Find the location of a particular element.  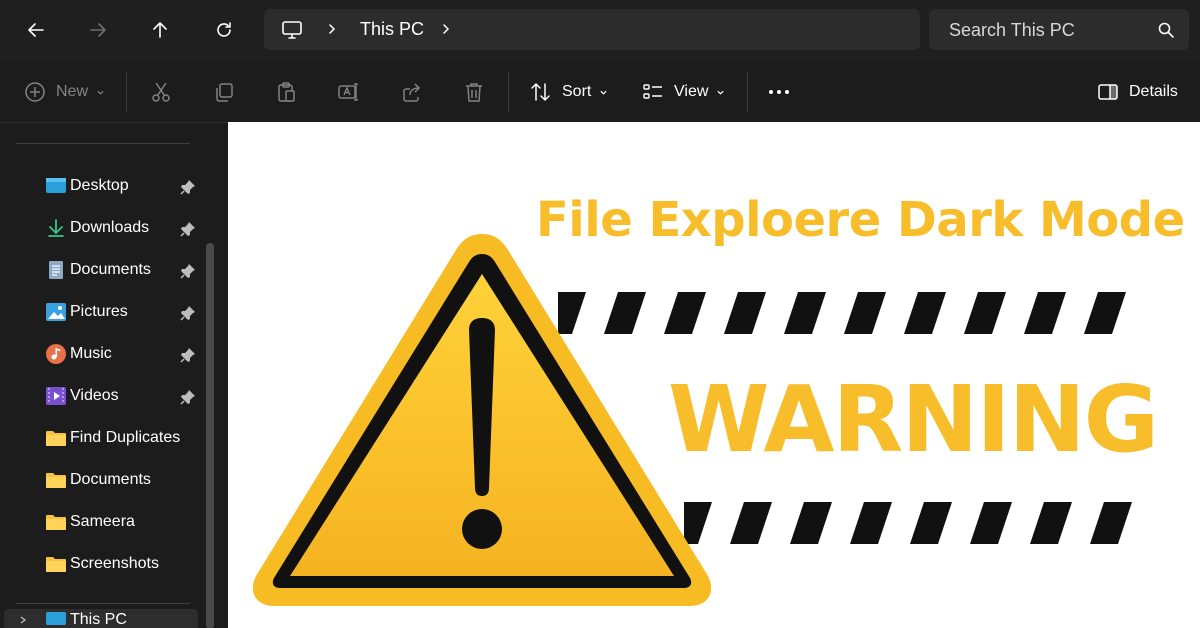

rename-button is located at coordinates (348, 92).